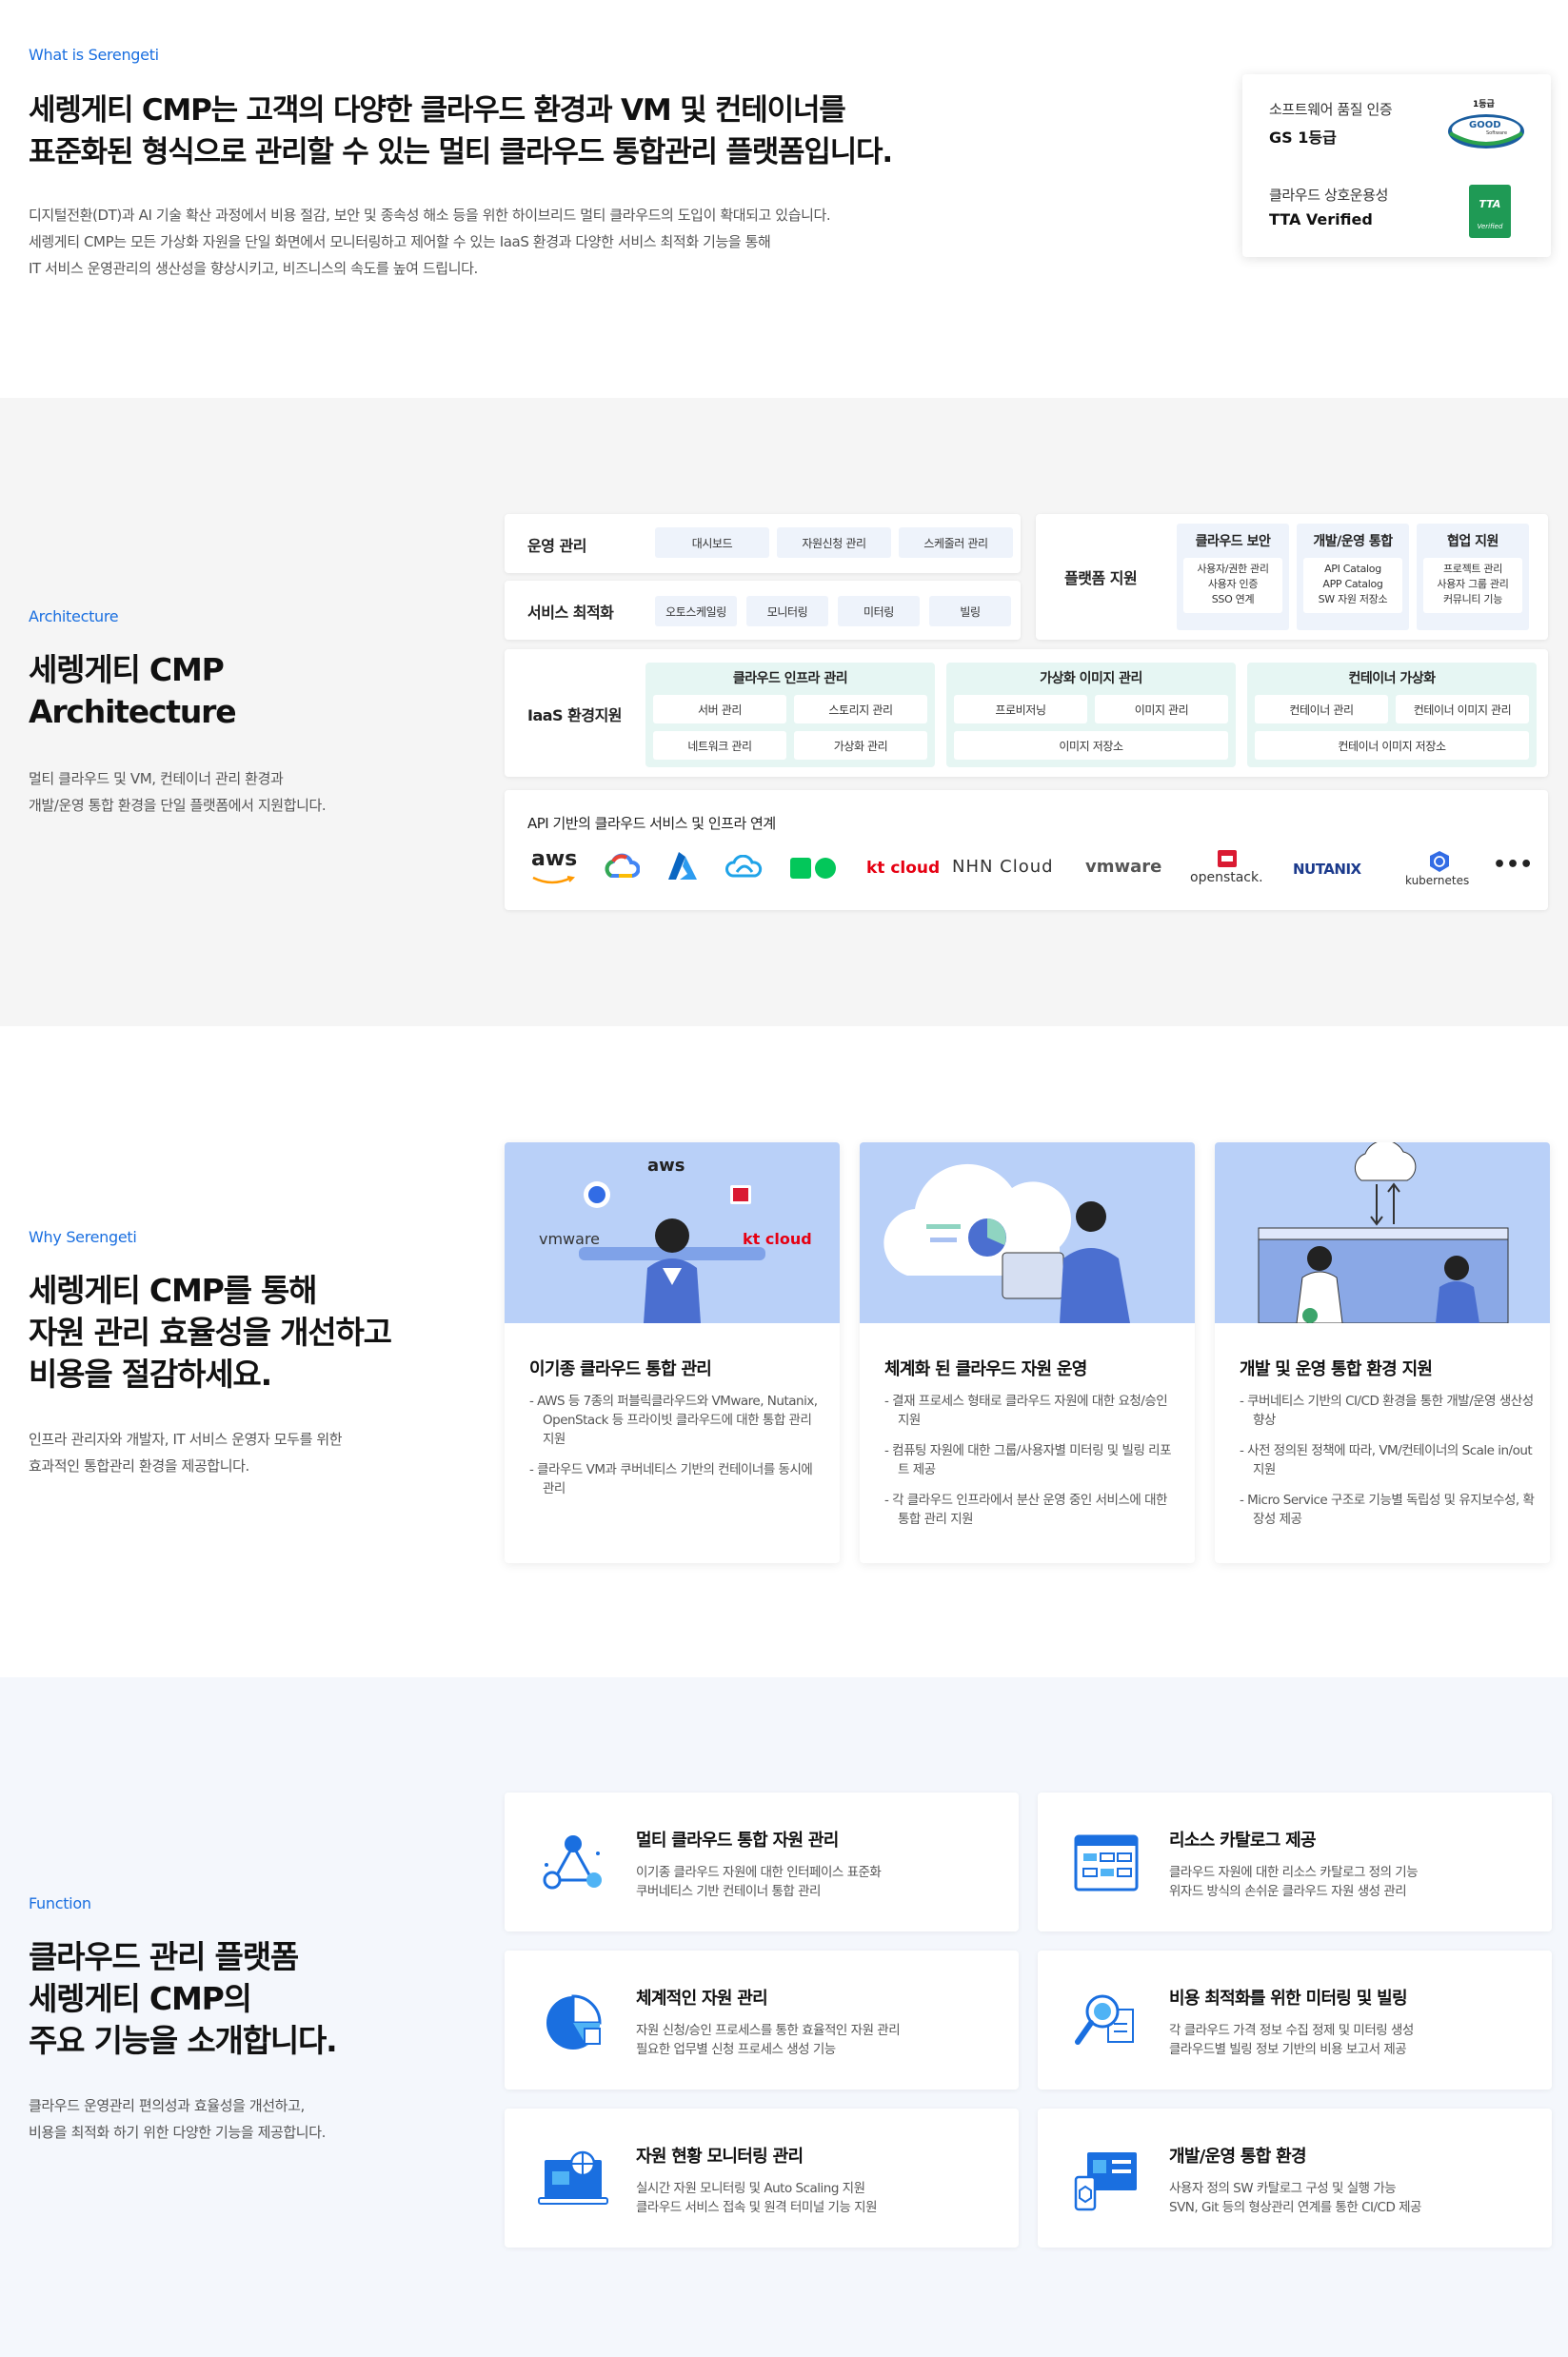 The width and height of the screenshot is (1568, 2357). Describe the element at coordinates (167, 2105) in the screenshot. I see `function-desc-line1: 클라우드 운영관리 편의성과 효율성을 개선하고,` at that location.